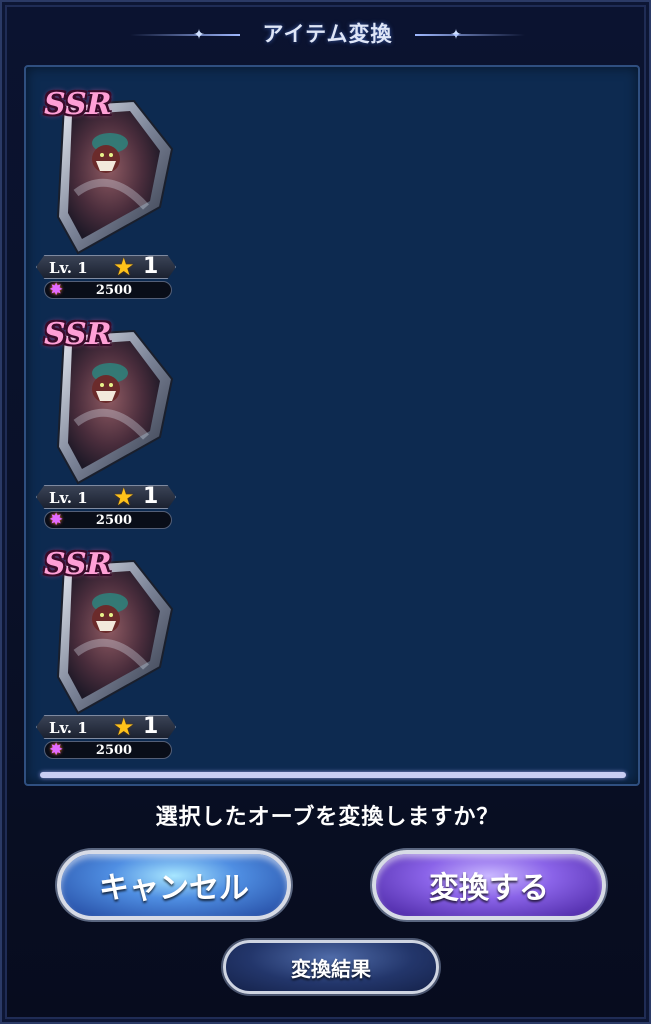  Describe the element at coordinates (333, 775) in the screenshot. I see `horizontal-scrollbar` at that location.